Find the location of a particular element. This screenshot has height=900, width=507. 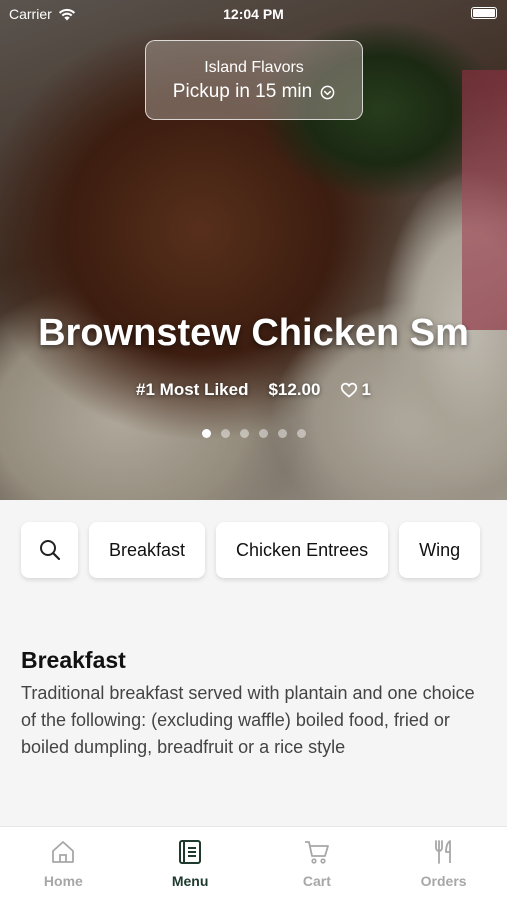

category-bar: Breakfast Chicken Entrees Wing is located at coordinates (251, 550).